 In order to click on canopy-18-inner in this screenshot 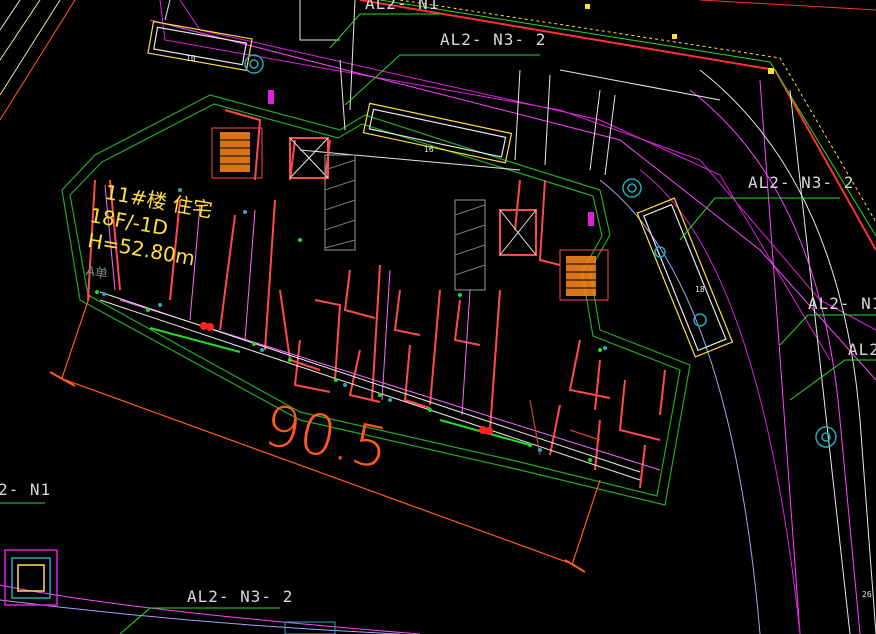, I will do `click(684, 277)`.